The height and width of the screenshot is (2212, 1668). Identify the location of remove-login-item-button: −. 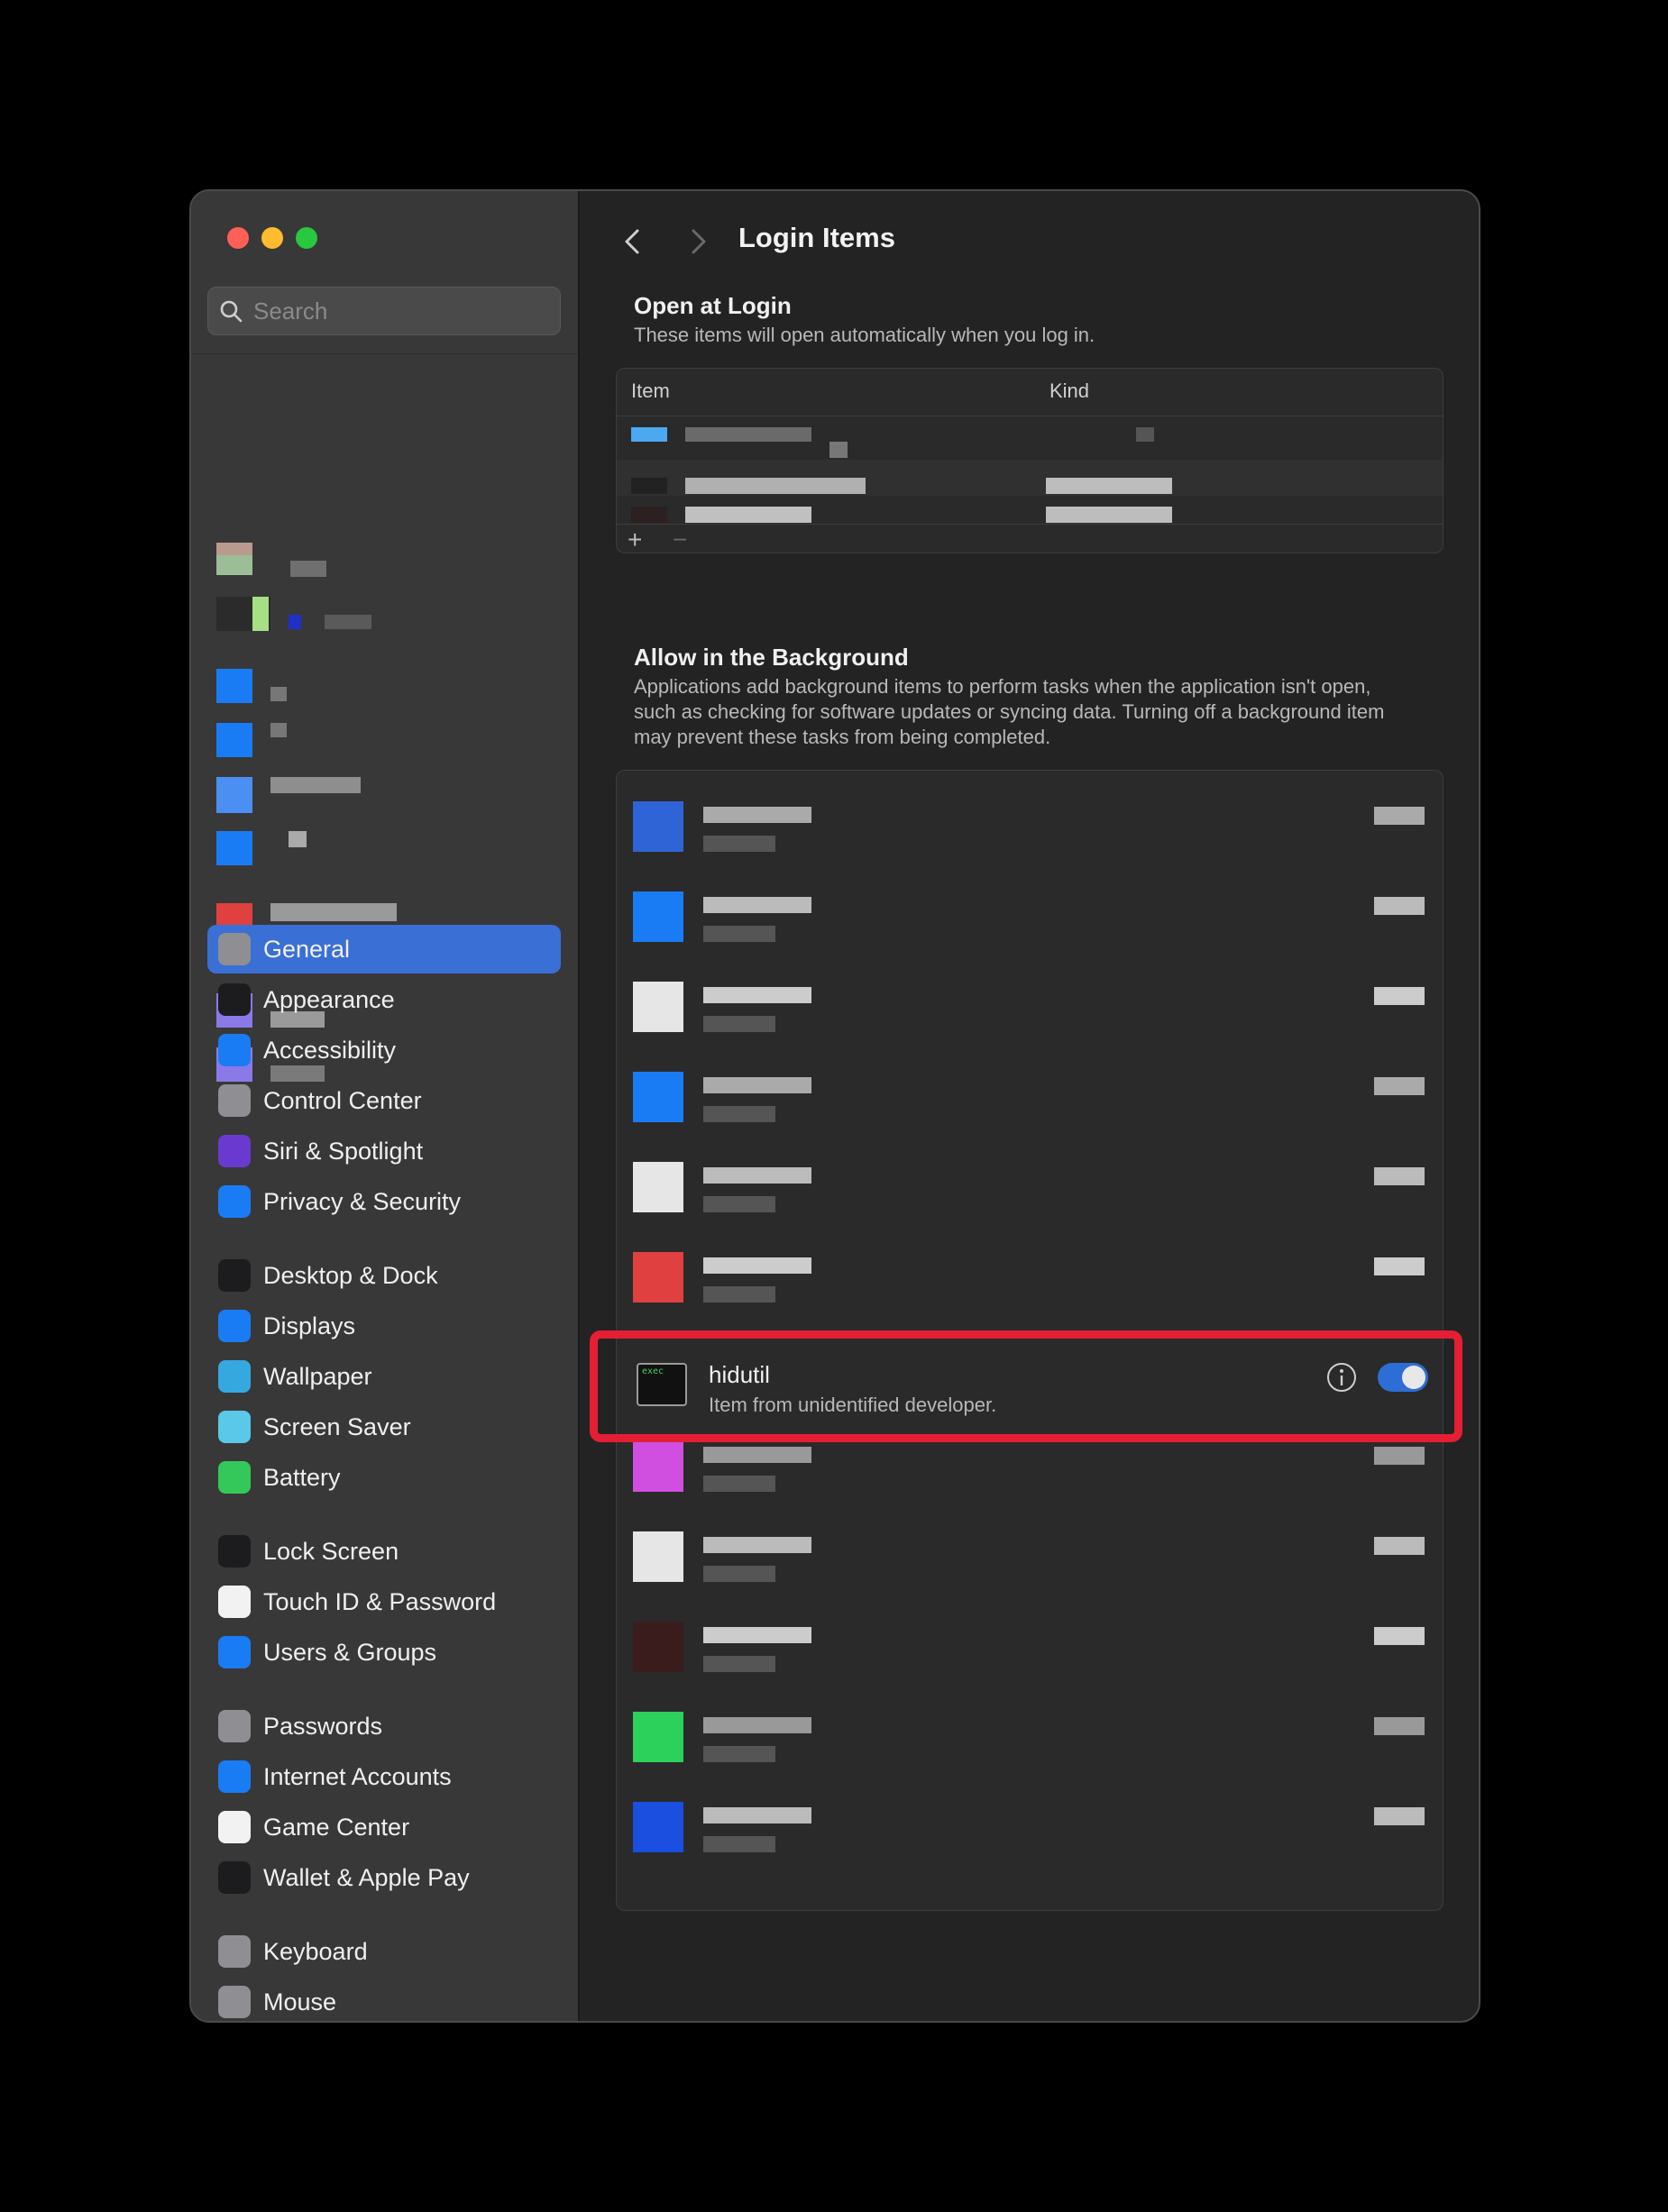
(680, 539).